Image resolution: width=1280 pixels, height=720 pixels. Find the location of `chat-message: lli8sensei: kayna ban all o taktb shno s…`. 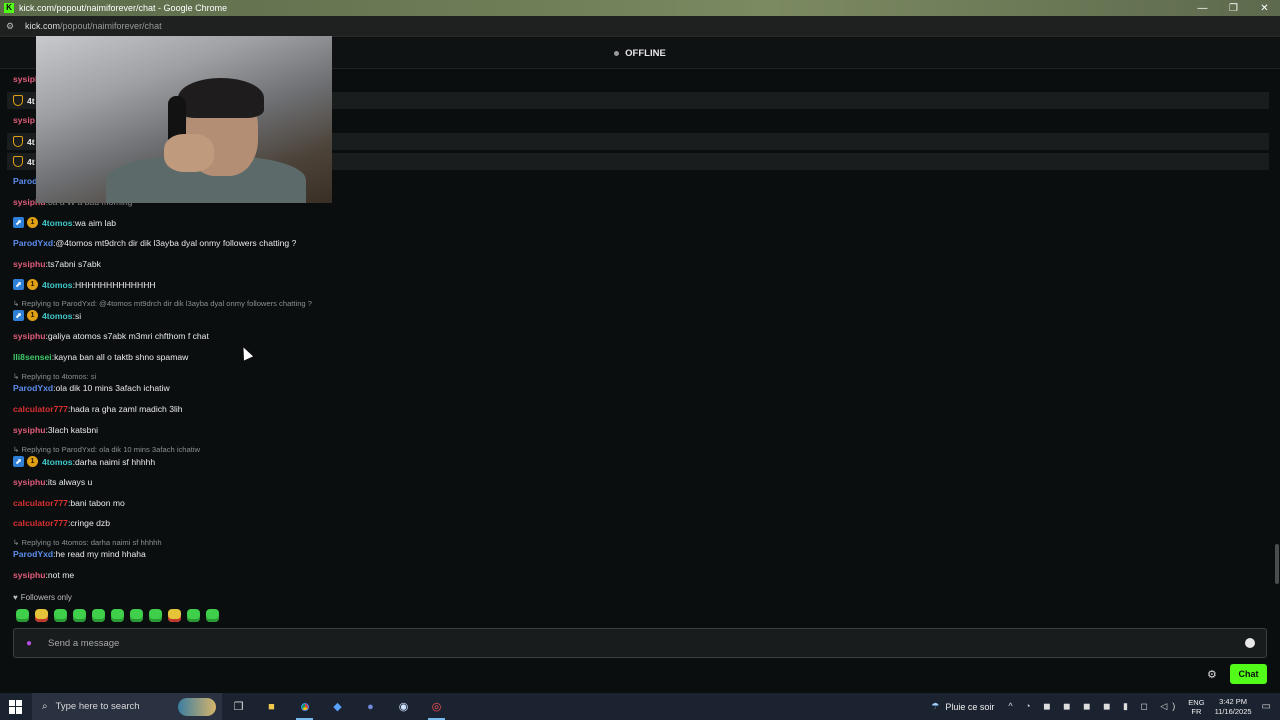

chat-message: lli8sensei: kayna ban all o taktb shno s… is located at coordinates (100, 357).